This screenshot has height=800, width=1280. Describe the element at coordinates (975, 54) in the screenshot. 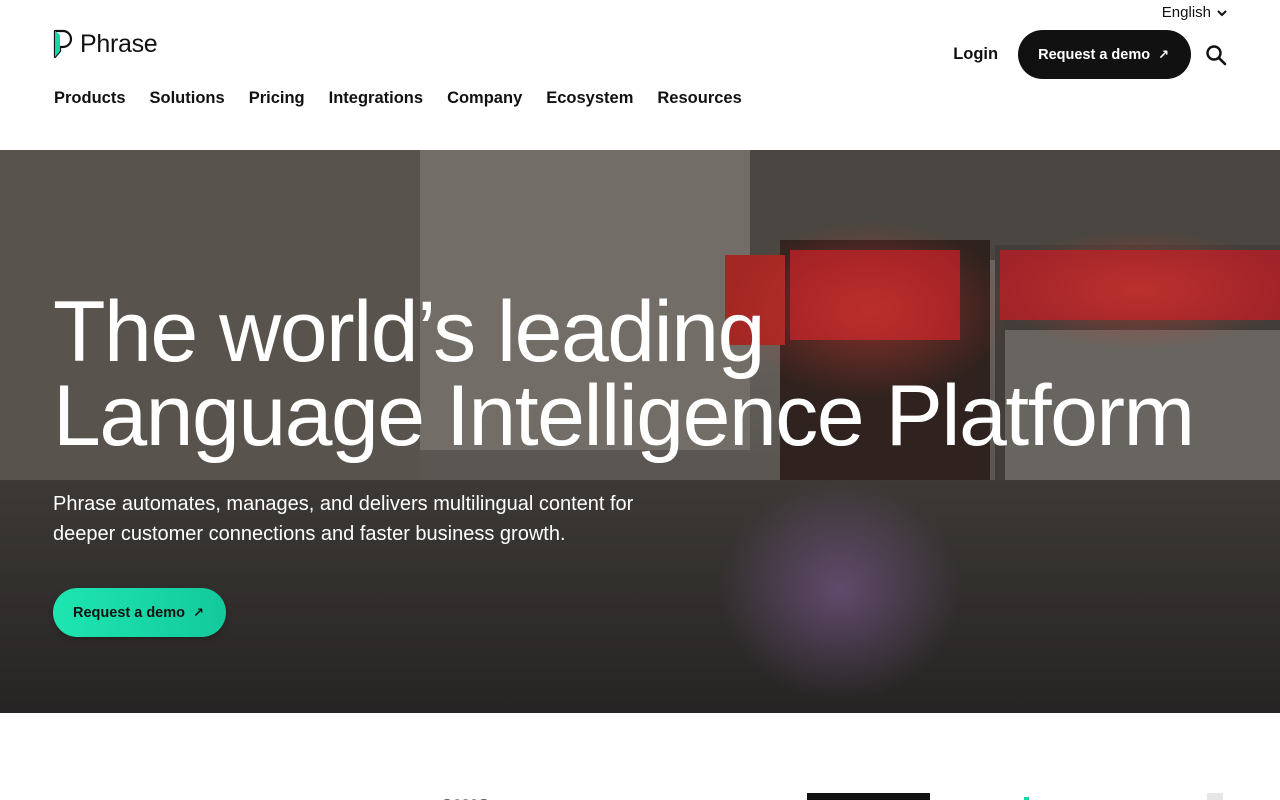

I see `login-link: Login` at that location.